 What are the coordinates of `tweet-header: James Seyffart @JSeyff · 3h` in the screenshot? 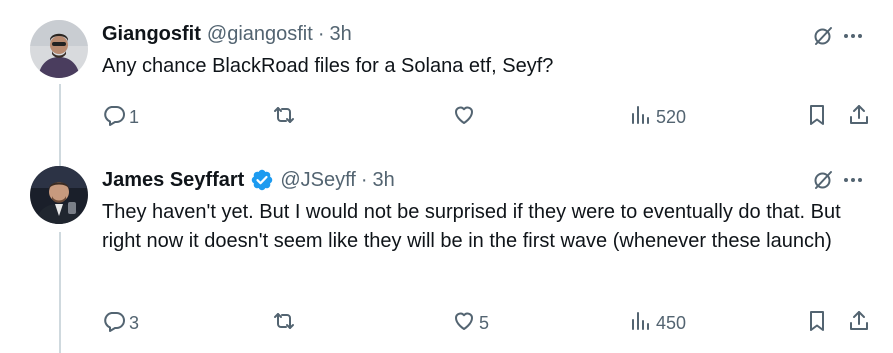 It's located at (248, 180).